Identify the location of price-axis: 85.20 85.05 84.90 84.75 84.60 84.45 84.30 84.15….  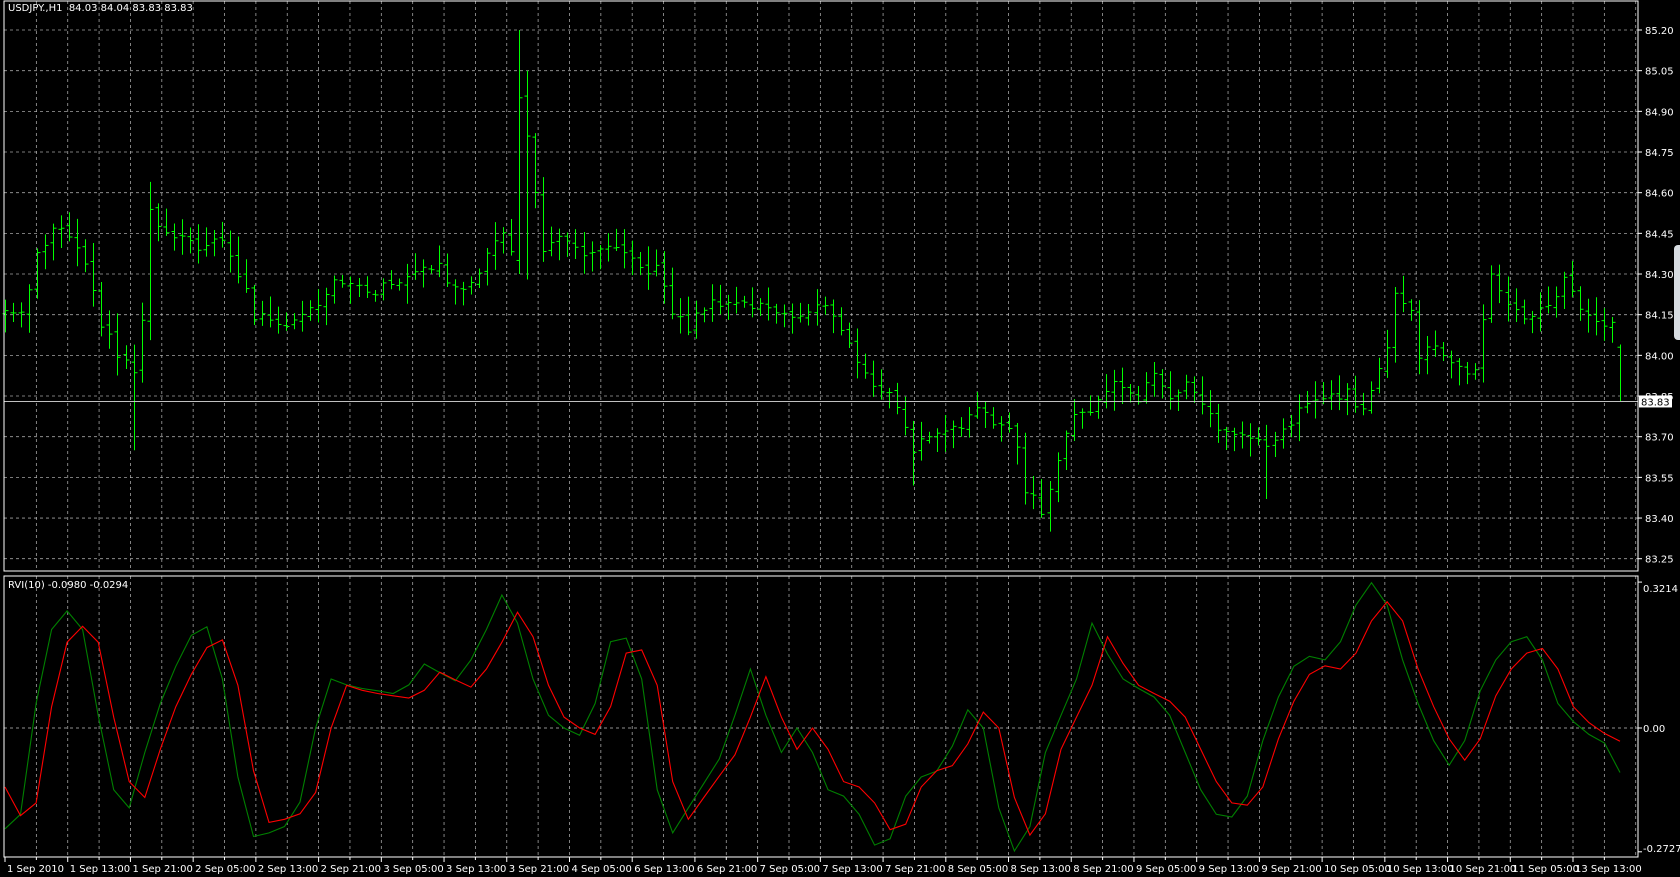
(1656, 296).